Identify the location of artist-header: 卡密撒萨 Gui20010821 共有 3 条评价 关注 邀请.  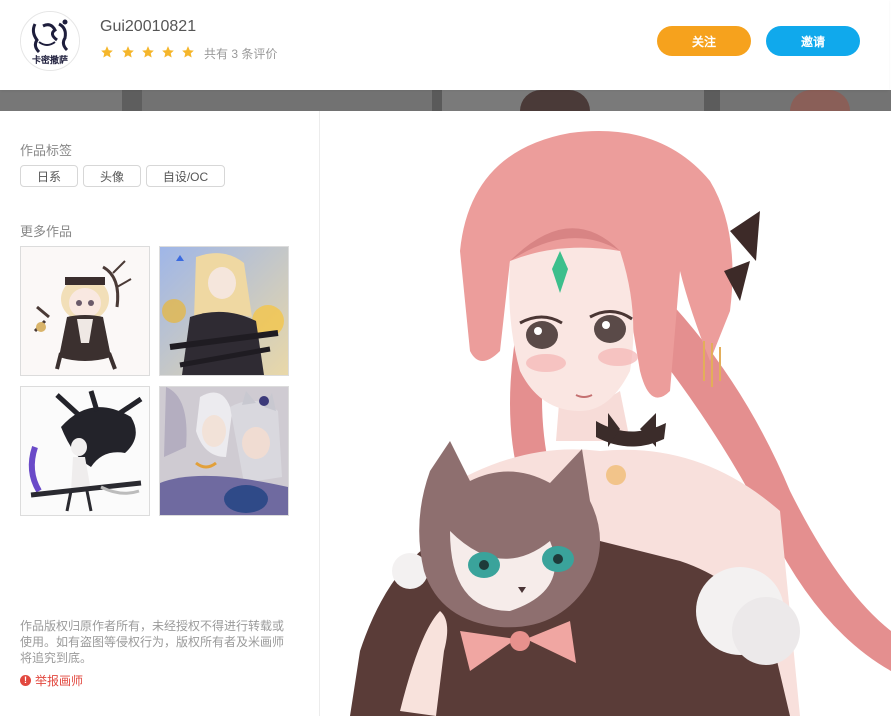
(444, 45).